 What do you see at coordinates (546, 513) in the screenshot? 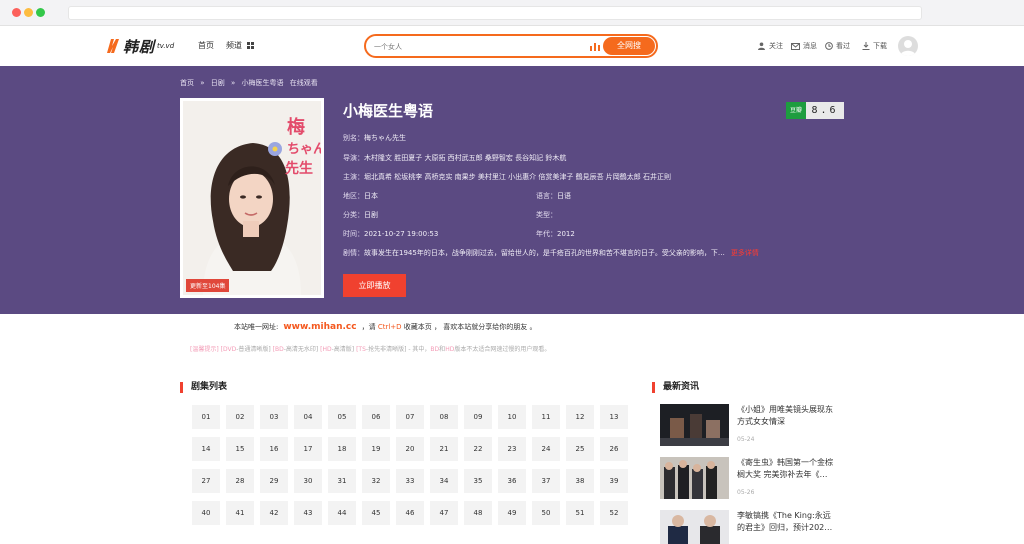
I see `episode-button: 50` at bounding box center [546, 513].